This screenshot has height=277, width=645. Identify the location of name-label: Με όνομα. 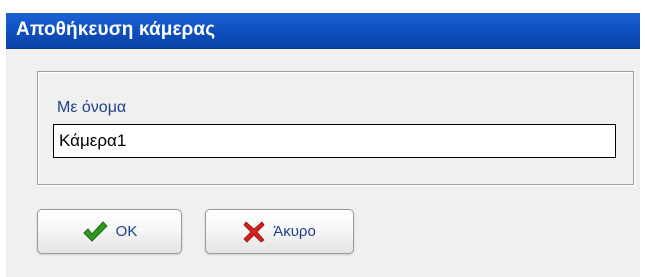
(92, 107).